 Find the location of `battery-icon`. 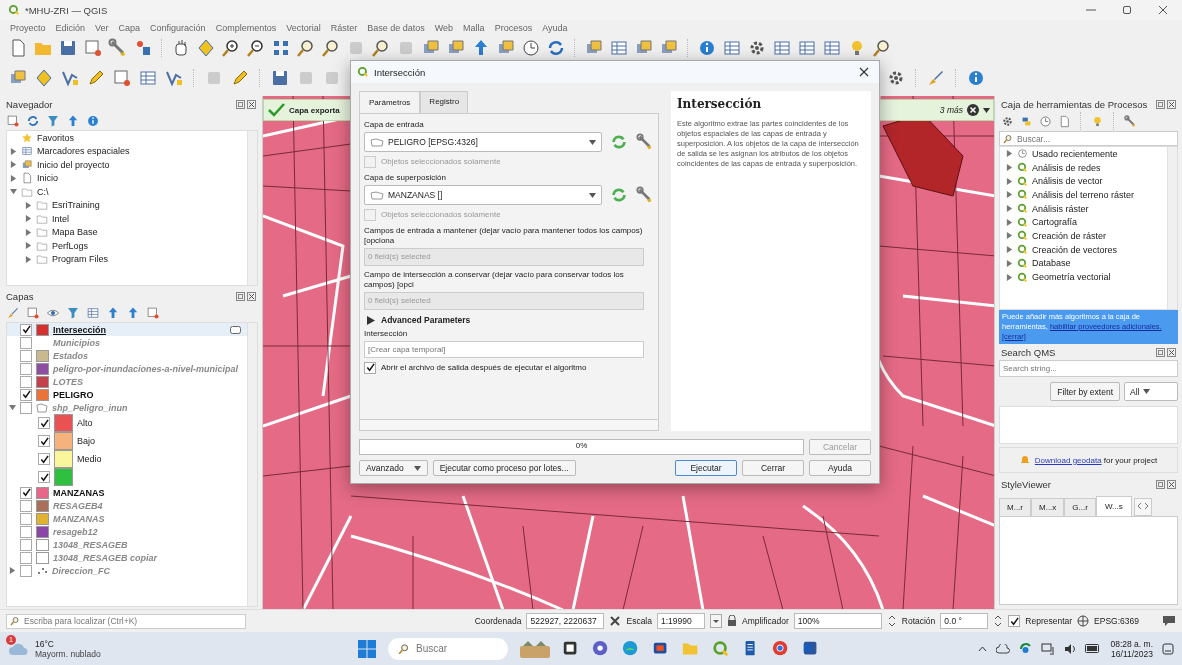

battery-icon is located at coordinates (1093, 648).